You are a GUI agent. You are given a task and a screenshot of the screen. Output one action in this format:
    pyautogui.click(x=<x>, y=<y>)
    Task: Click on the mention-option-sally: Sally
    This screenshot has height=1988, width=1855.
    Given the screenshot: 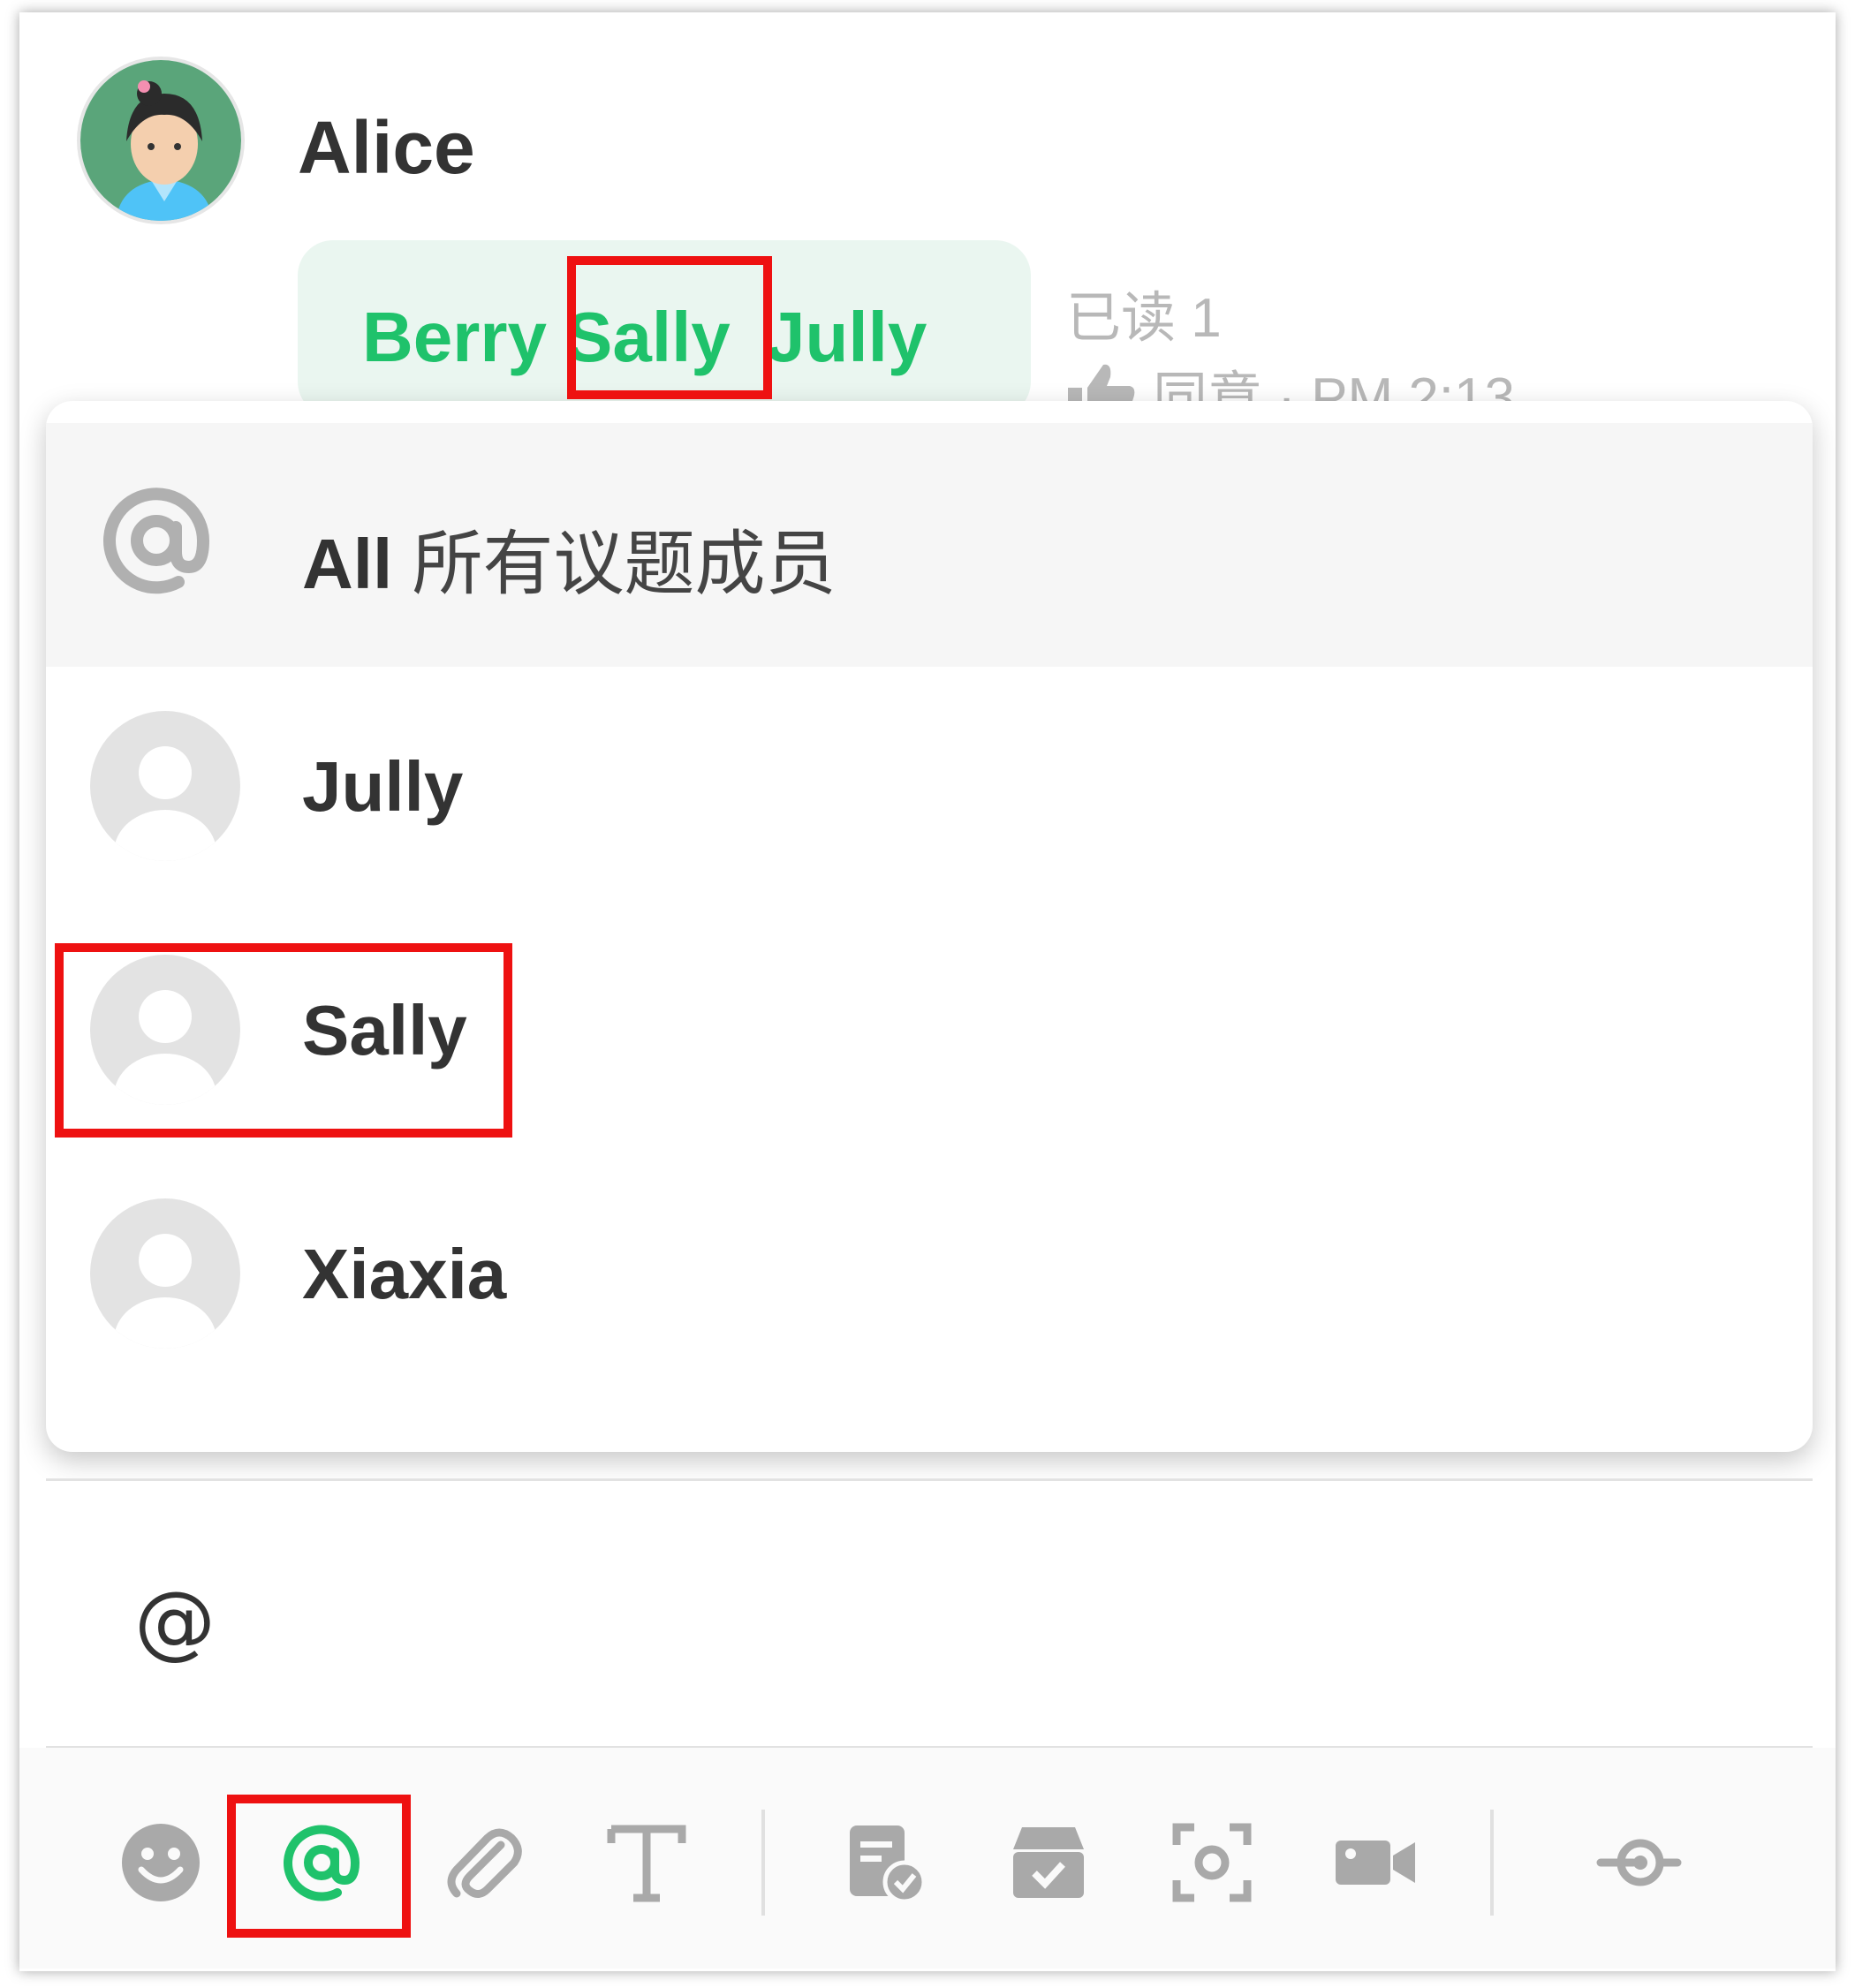 What is the action you would take?
    pyautogui.click(x=929, y=1032)
    